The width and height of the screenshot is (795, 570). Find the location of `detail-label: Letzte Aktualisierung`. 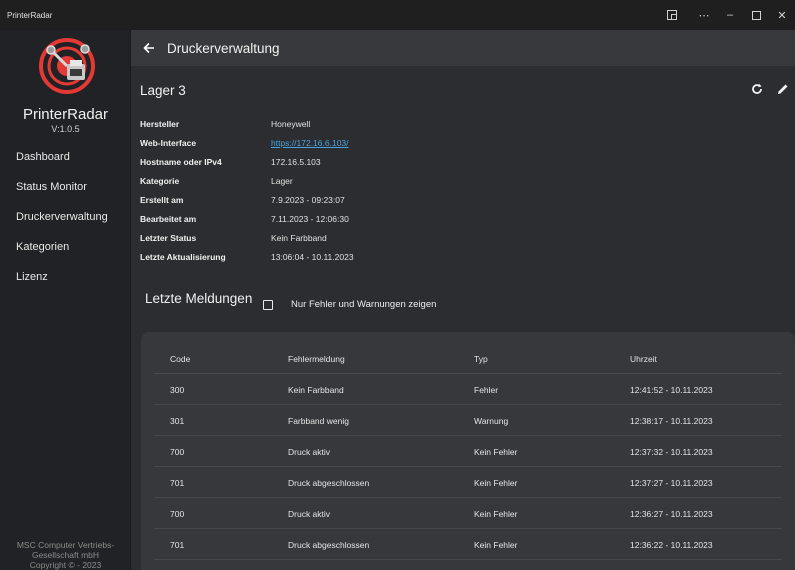

detail-label: Letzte Aktualisierung is located at coordinates (183, 256).